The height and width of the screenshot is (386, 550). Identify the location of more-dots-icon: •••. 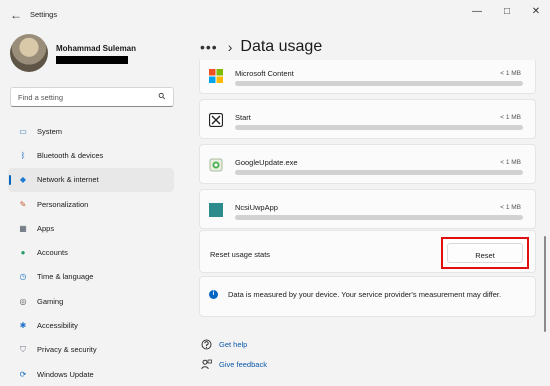
(209, 47).